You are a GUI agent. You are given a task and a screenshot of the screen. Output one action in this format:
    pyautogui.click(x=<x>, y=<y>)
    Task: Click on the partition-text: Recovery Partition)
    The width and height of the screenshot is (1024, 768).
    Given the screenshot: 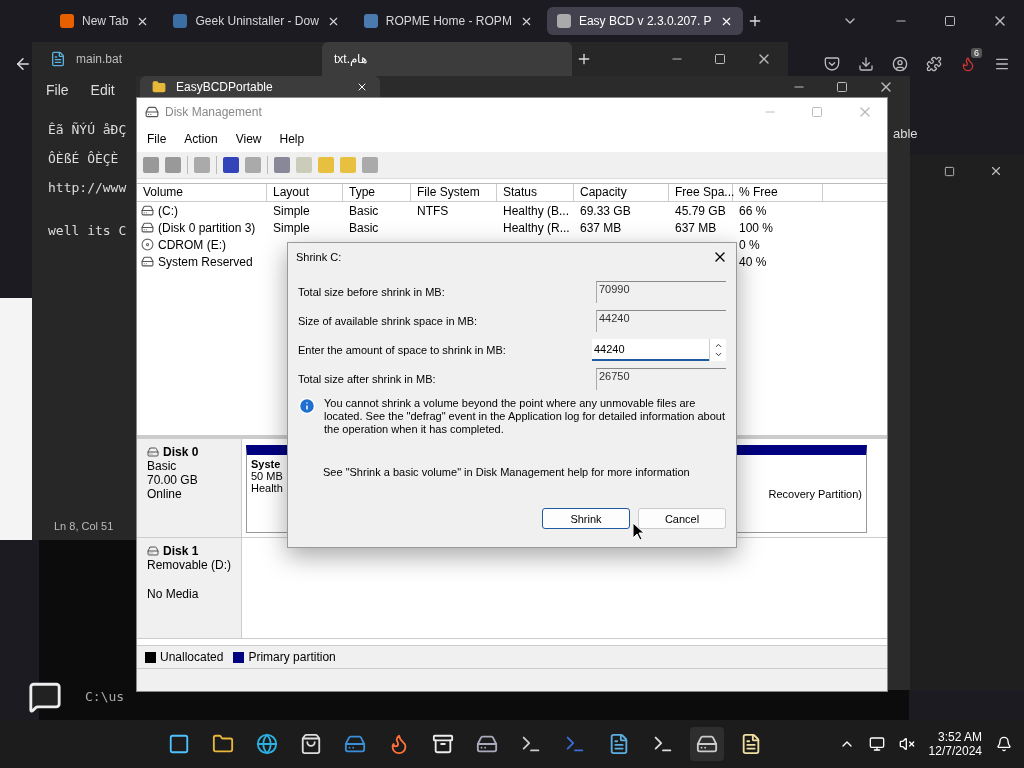 What is the action you would take?
    pyautogui.click(x=815, y=493)
    